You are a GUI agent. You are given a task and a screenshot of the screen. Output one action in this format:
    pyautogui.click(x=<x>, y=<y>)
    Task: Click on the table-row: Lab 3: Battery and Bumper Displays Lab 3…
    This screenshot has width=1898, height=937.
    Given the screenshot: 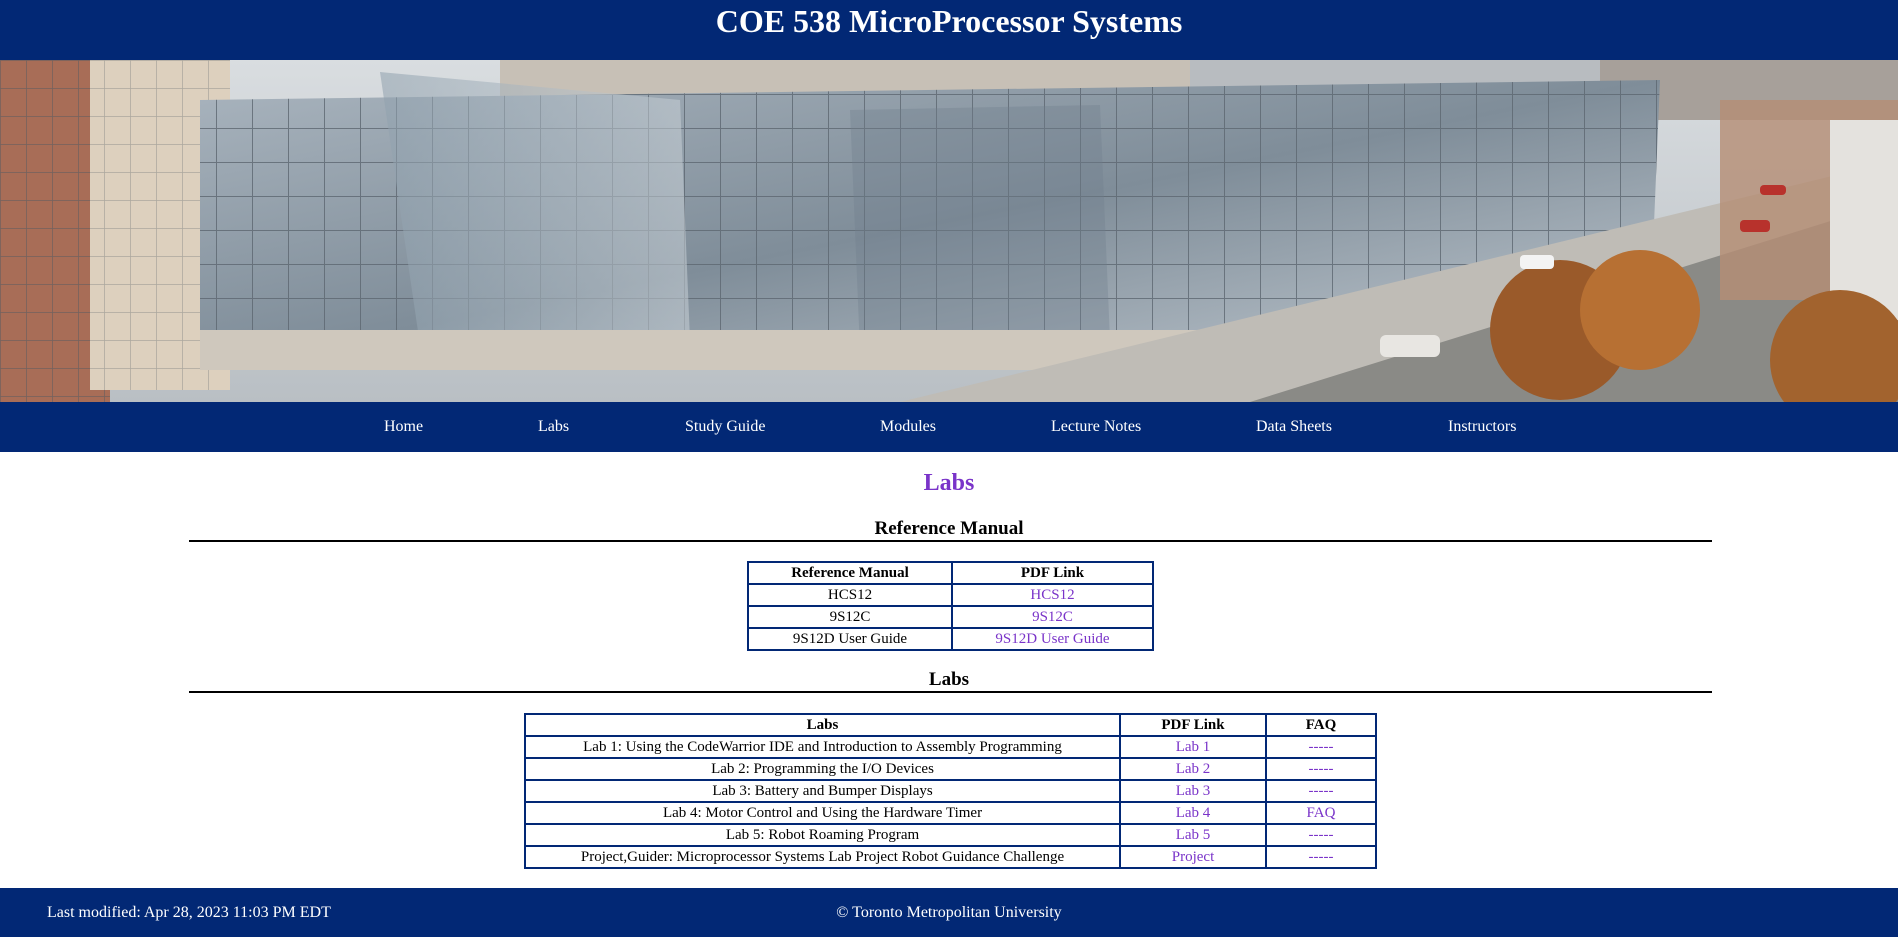 What is the action you would take?
    pyautogui.click(x=950, y=791)
    